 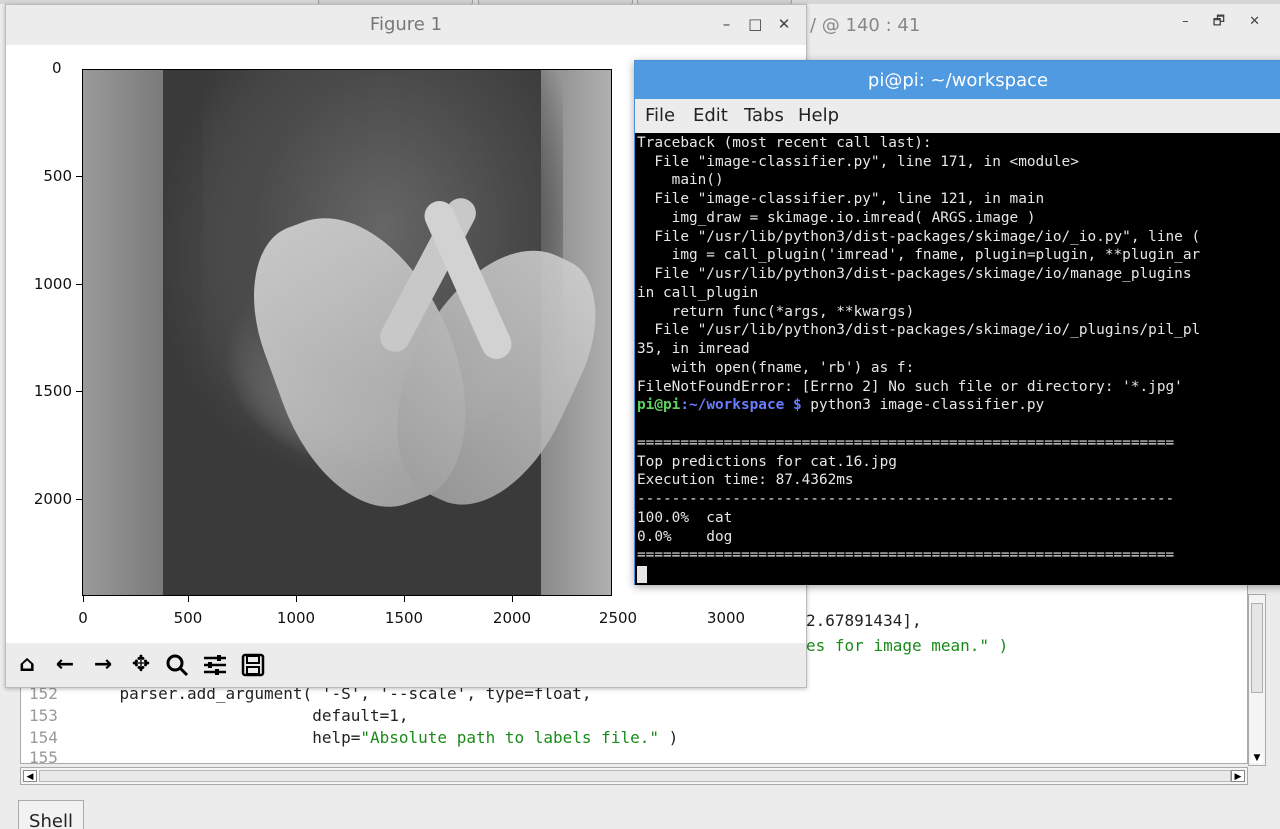 I want to click on code-fragment: es for image mean." ), so click(x=907, y=645).